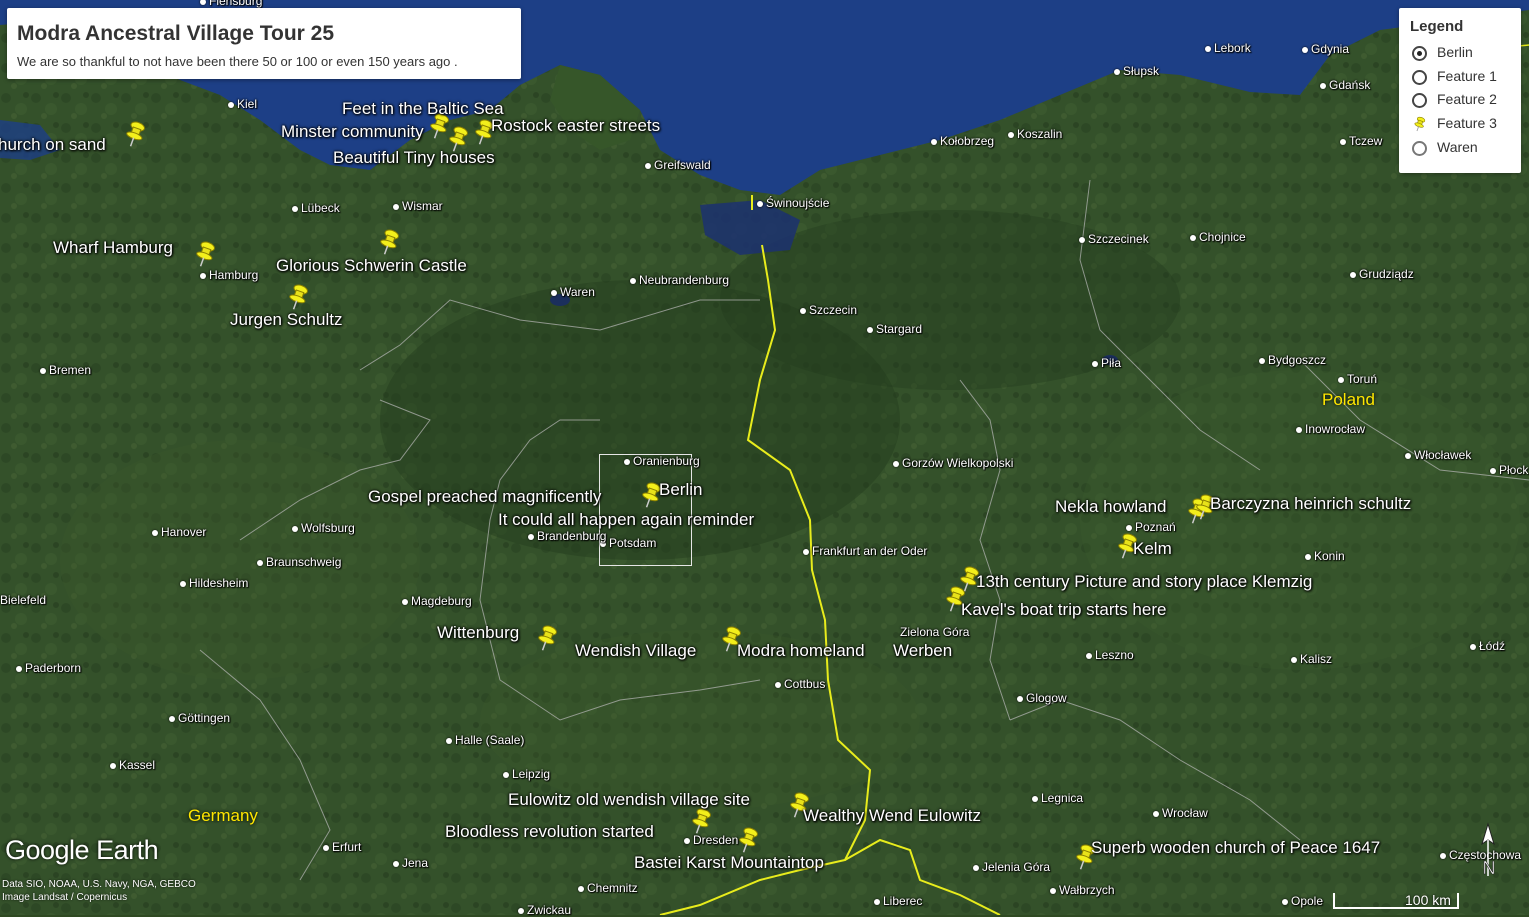  Describe the element at coordinates (573, 292) in the screenshot. I see `city-label: Waren` at that location.